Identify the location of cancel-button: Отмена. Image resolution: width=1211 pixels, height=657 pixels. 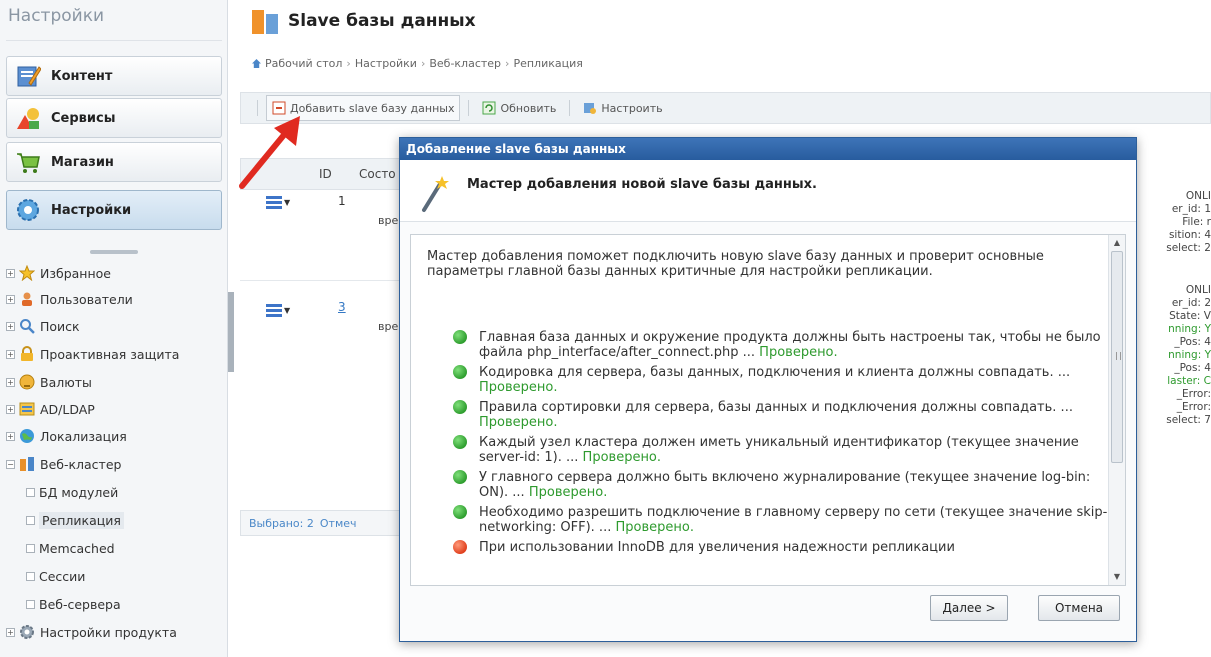
(1079, 608).